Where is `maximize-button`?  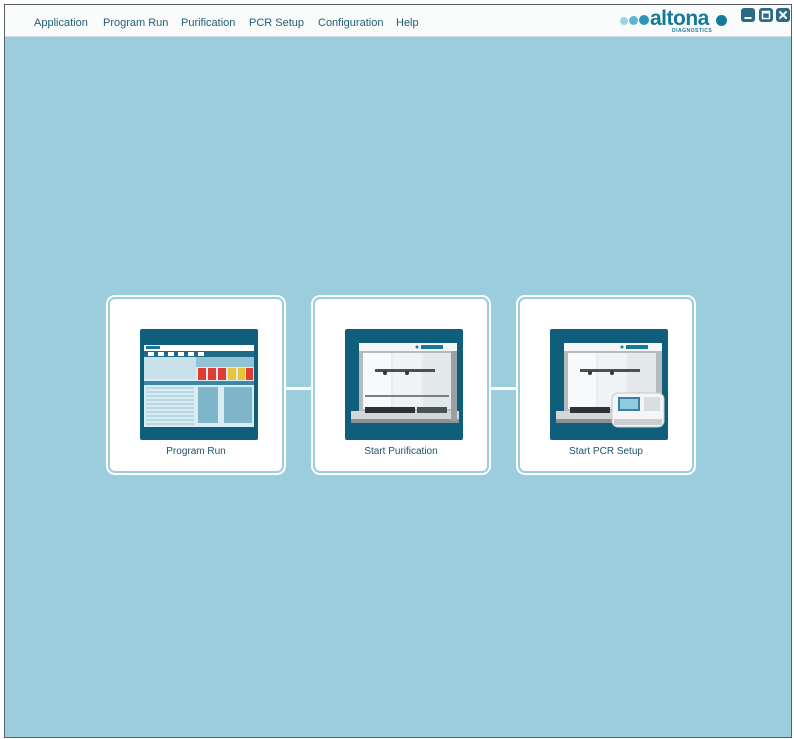 maximize-button is located at coordinates (766, 15).